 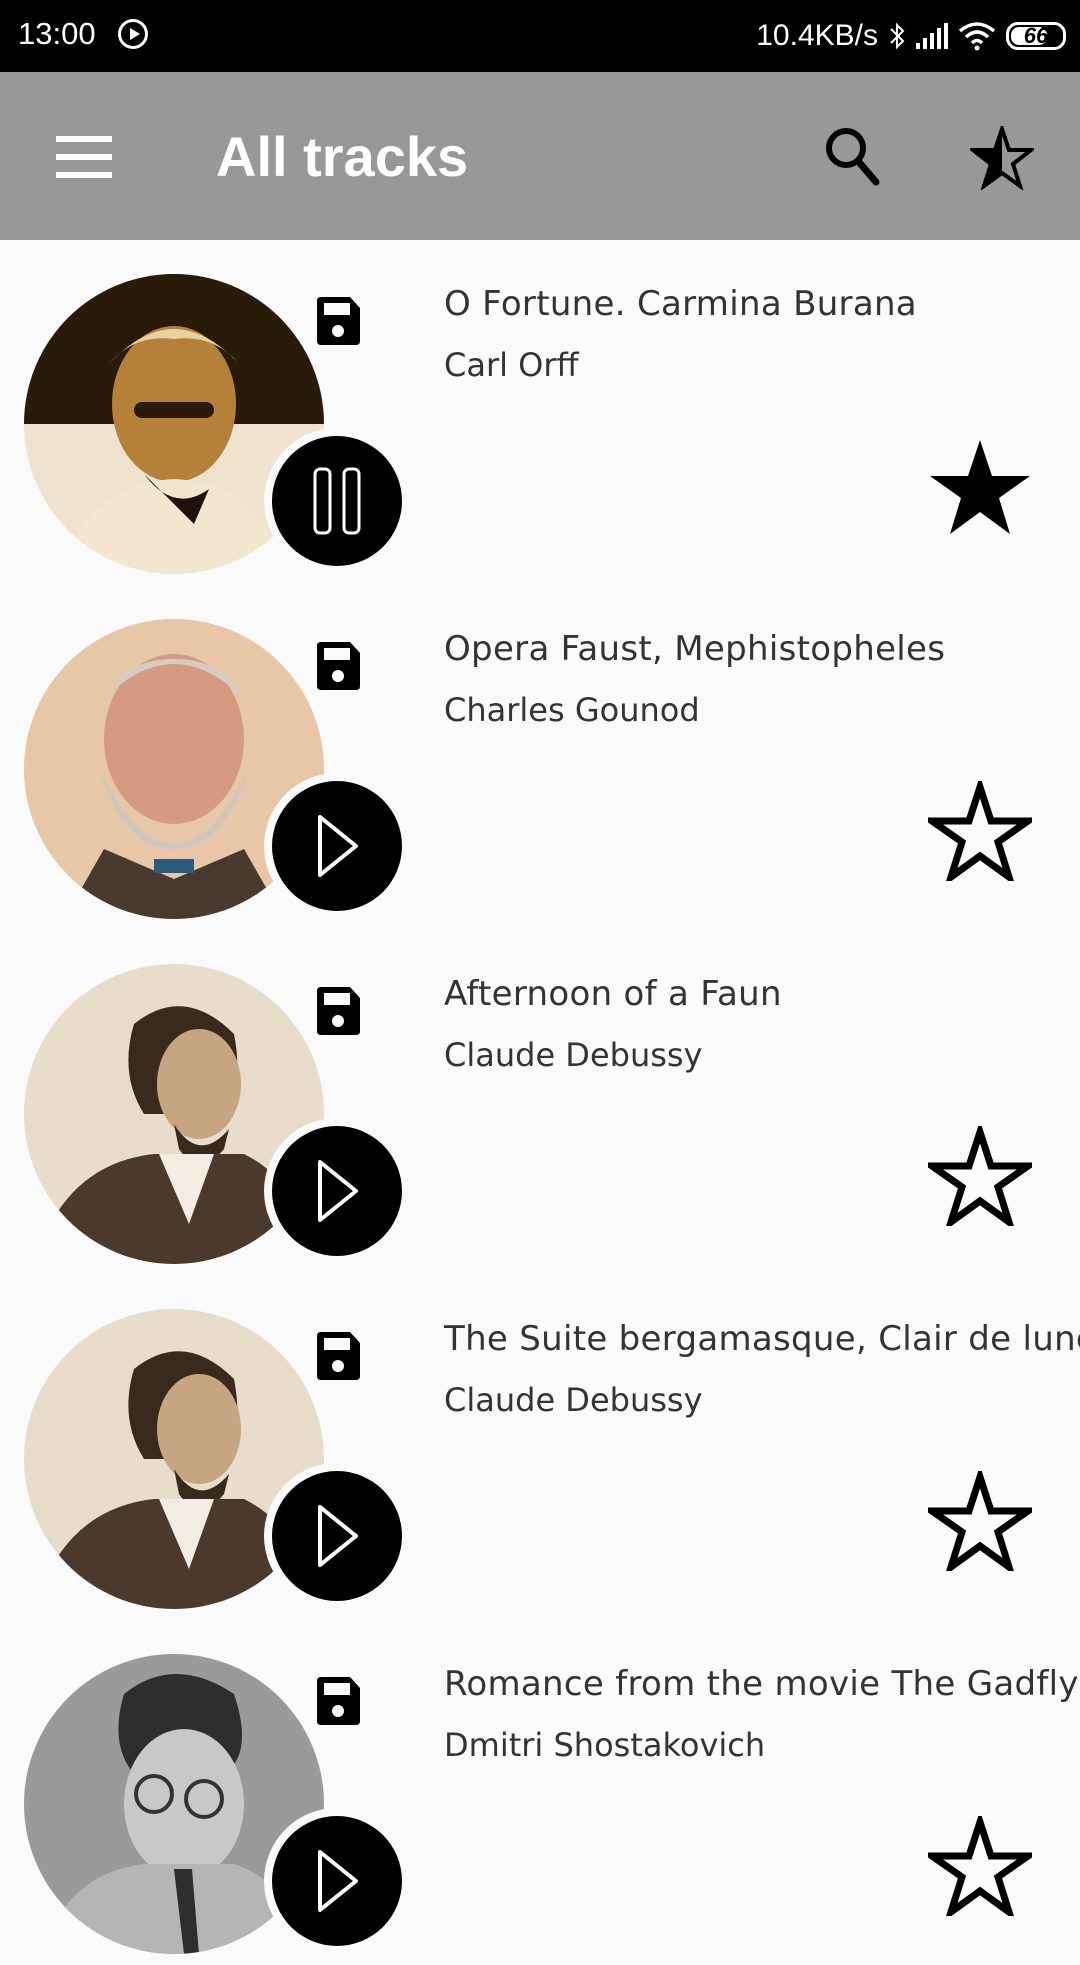 I want to click on track-title: O Fortune. Carmina Burana, so click(x=680, y=304).